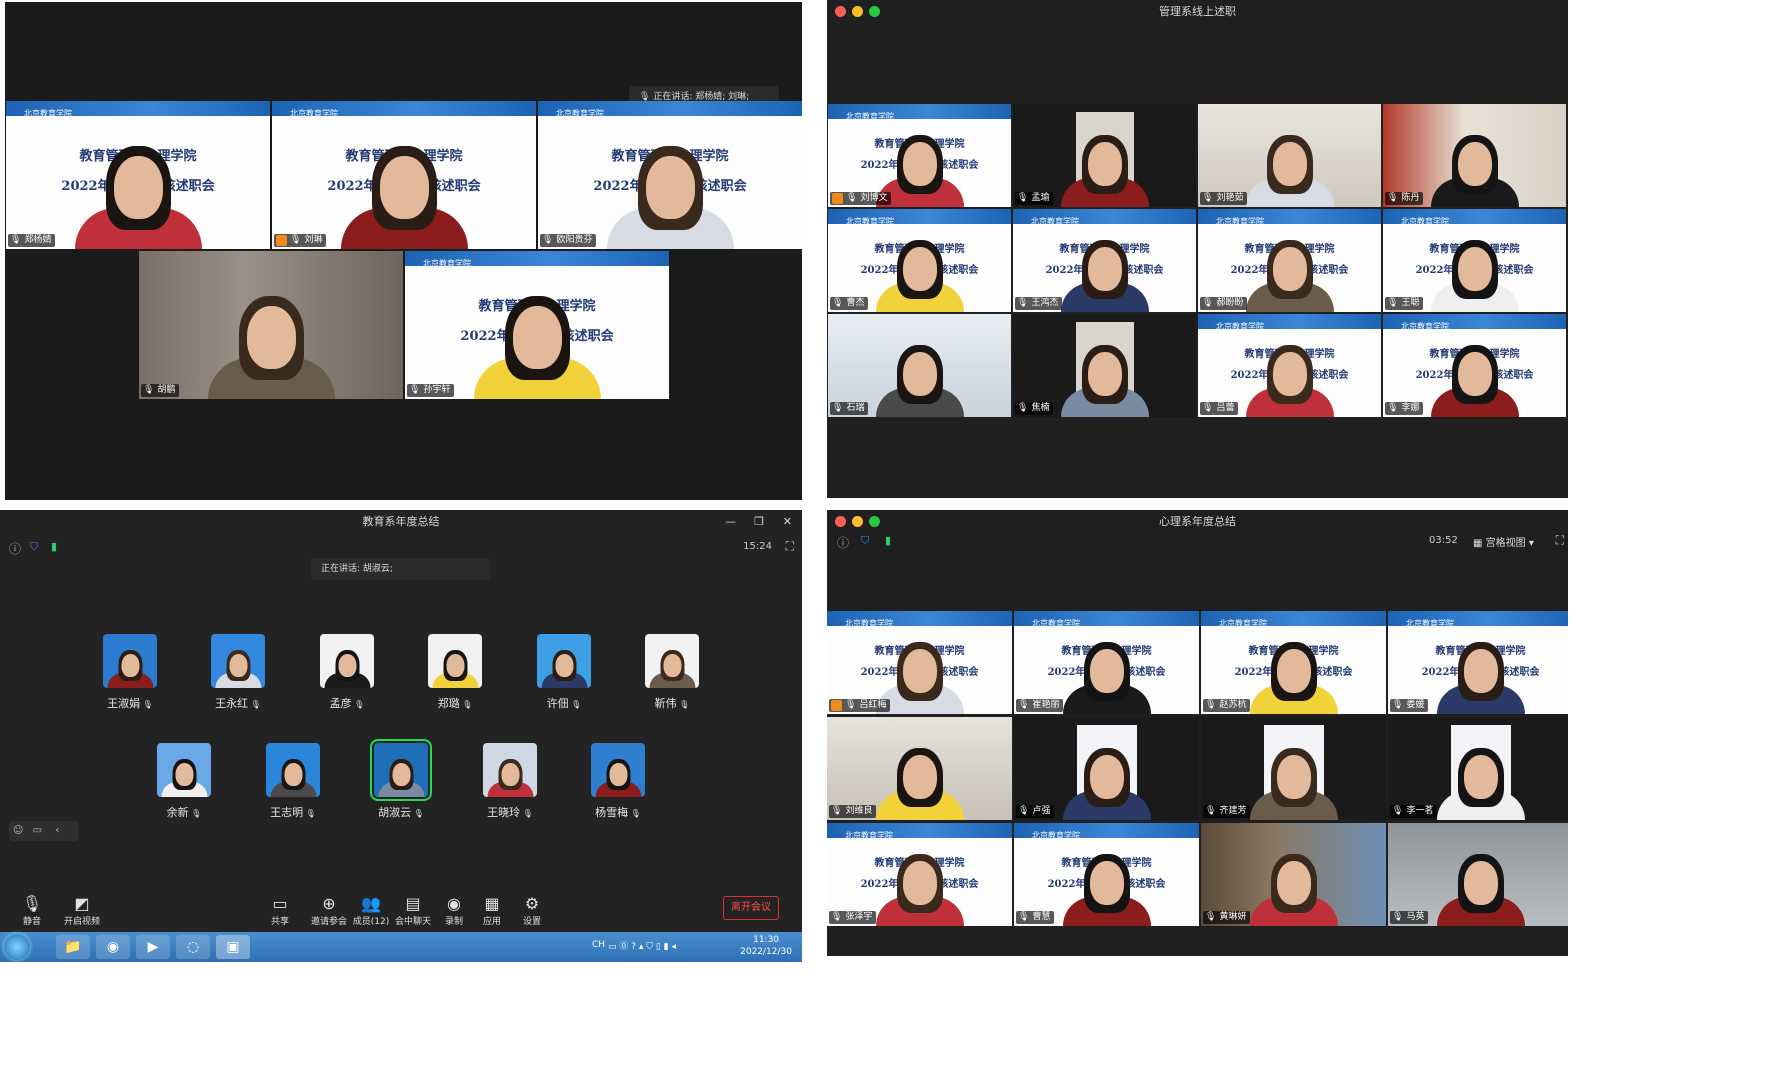 This screenshot has width=1771, height=1086. I want to click on video-tile: 🎙 黄琳妍, so click(1293, 874).